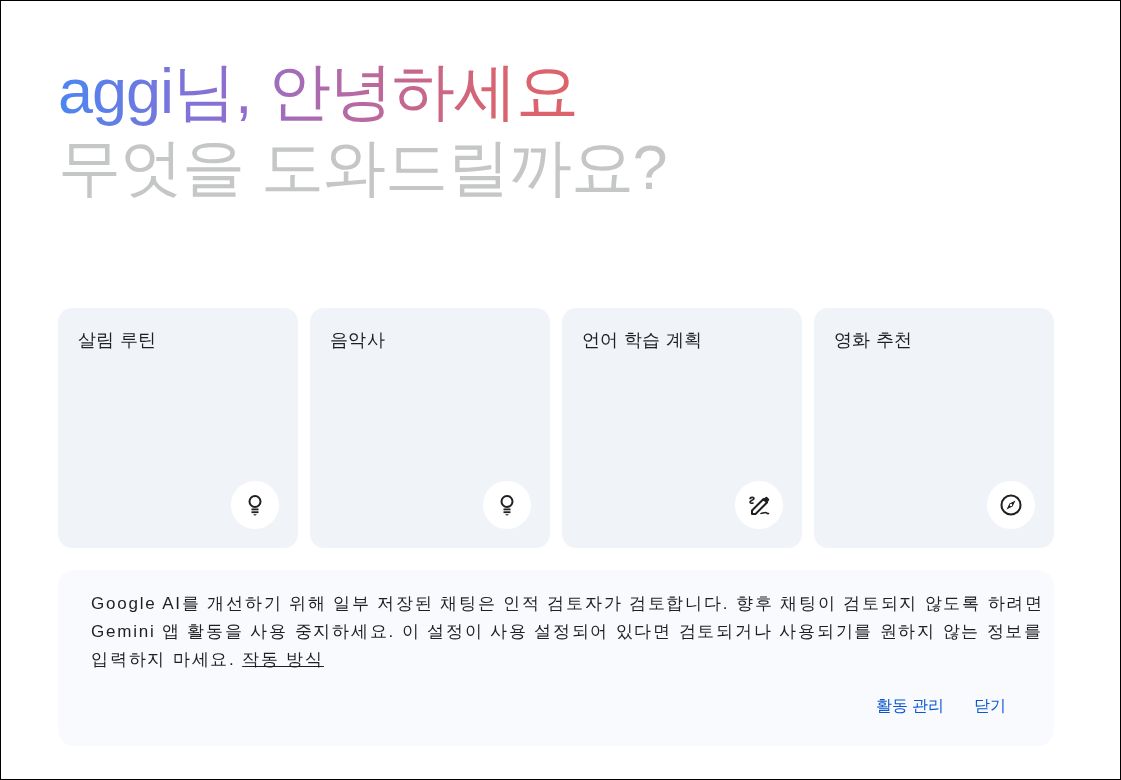 This screenshot has height=780, width=1121. I want to click on how-it-works-link: 작동 방식, so click(283, 659).